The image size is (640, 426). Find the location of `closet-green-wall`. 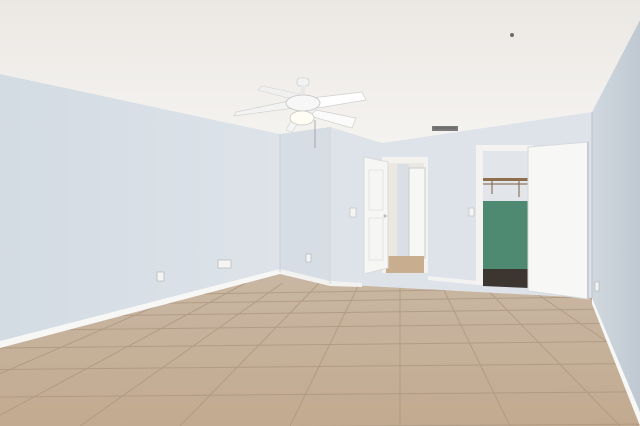

closet-green-wall is located at coordinates (506, 235).